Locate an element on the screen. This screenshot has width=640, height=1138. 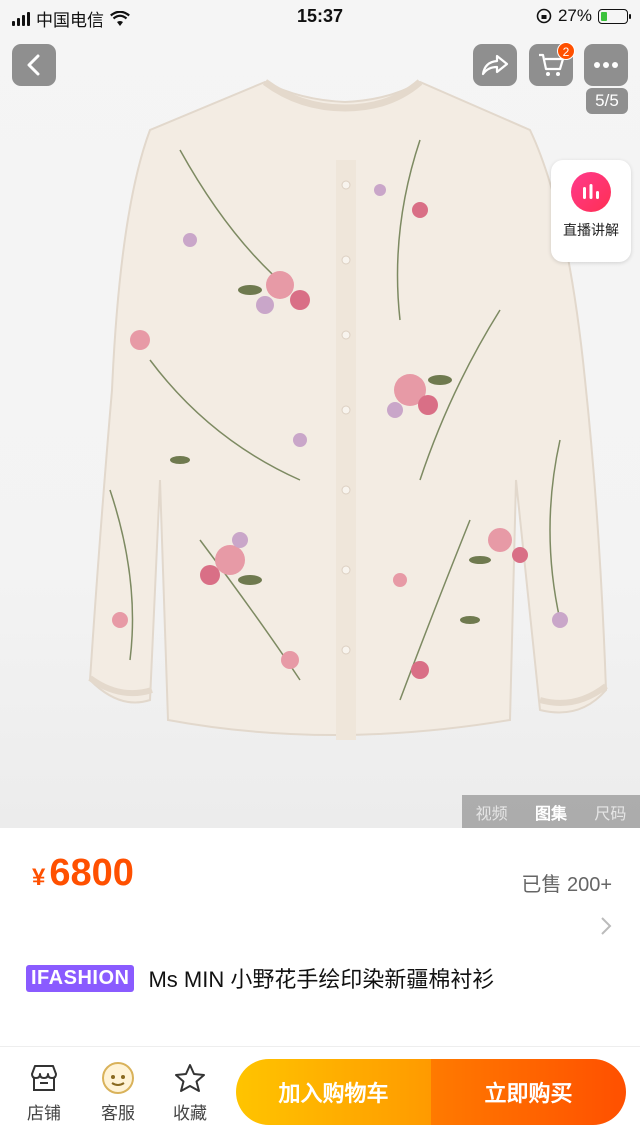
live-stream-icon is located at coordinates (591, 192).